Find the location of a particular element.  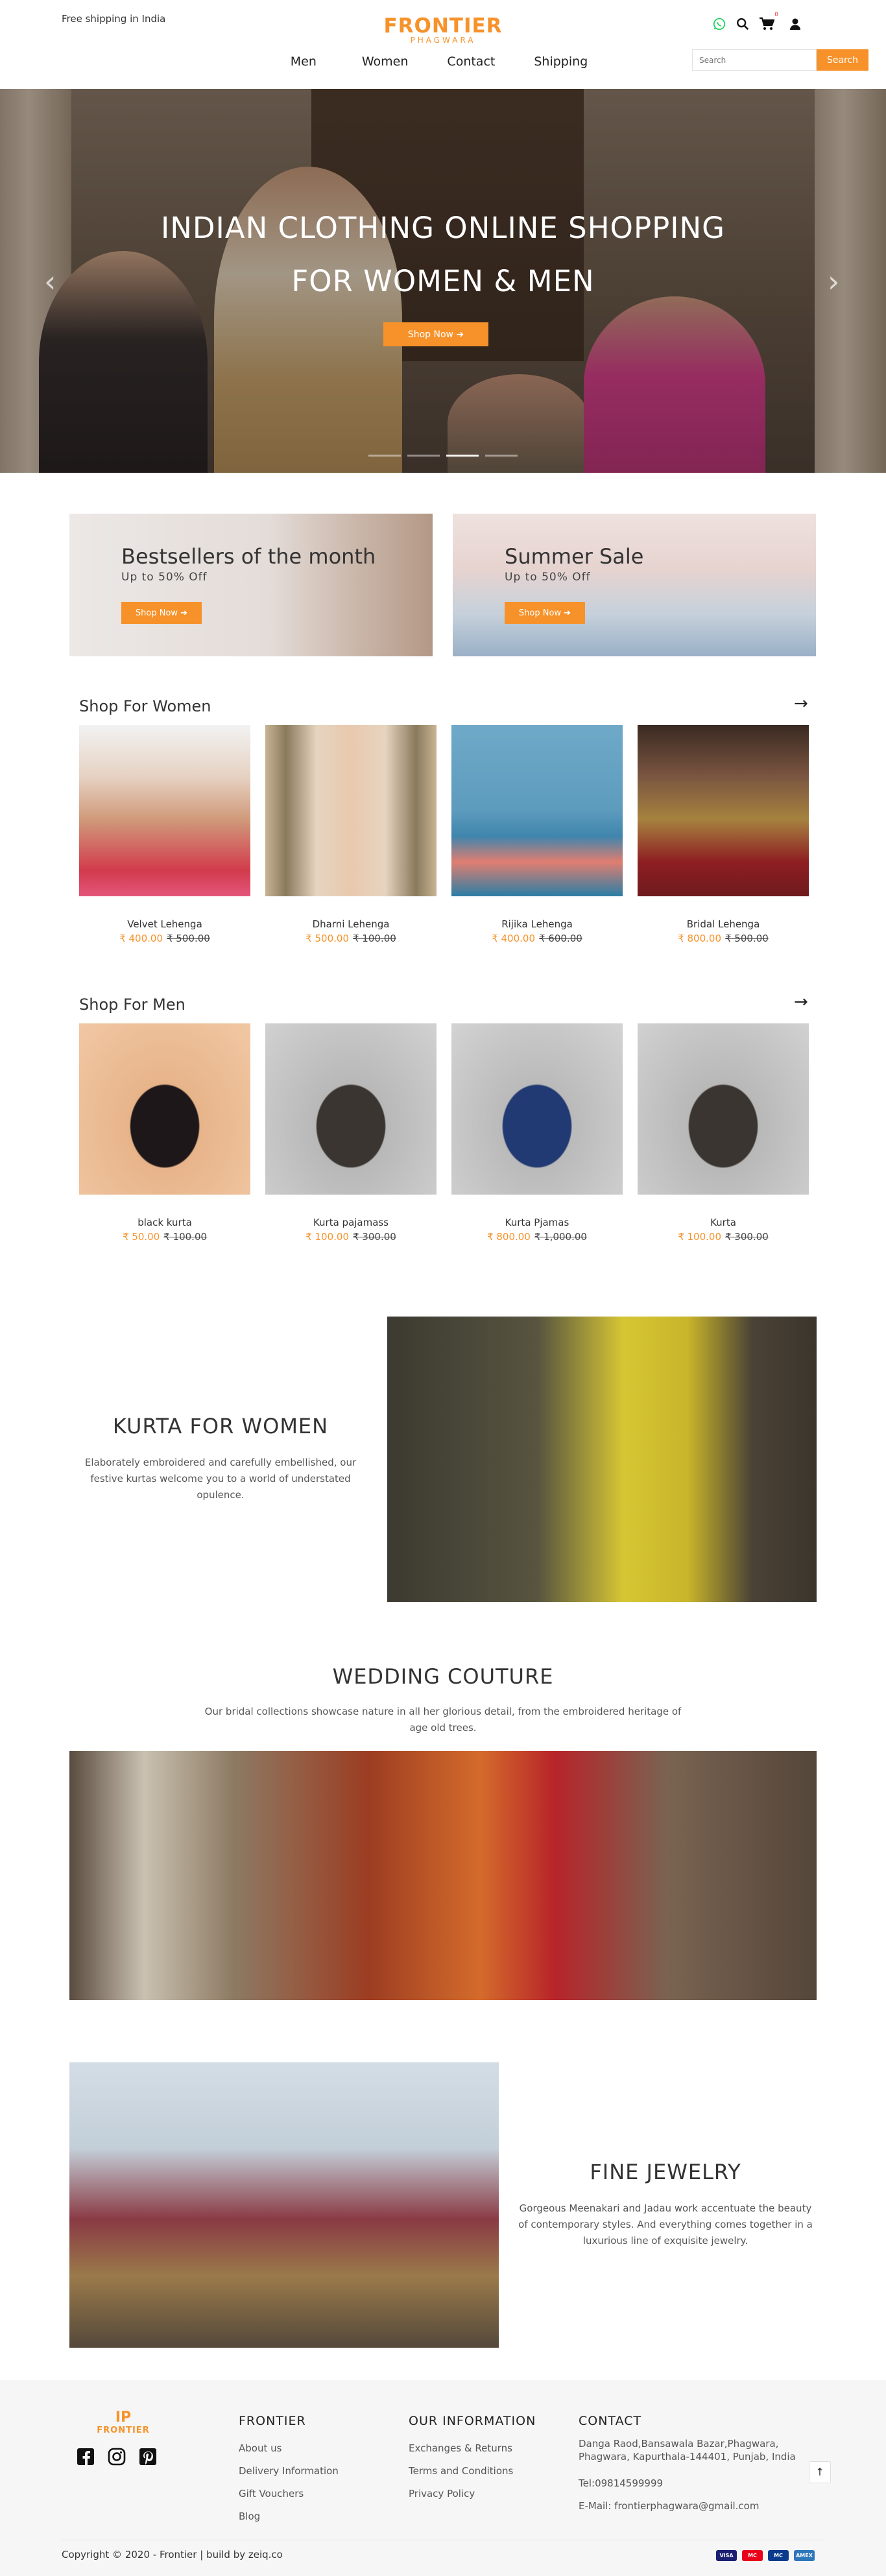

product-card: Rijika Lehenga ₹ 400.00 ₹ 600.00 is located at coordinates (537, 834).